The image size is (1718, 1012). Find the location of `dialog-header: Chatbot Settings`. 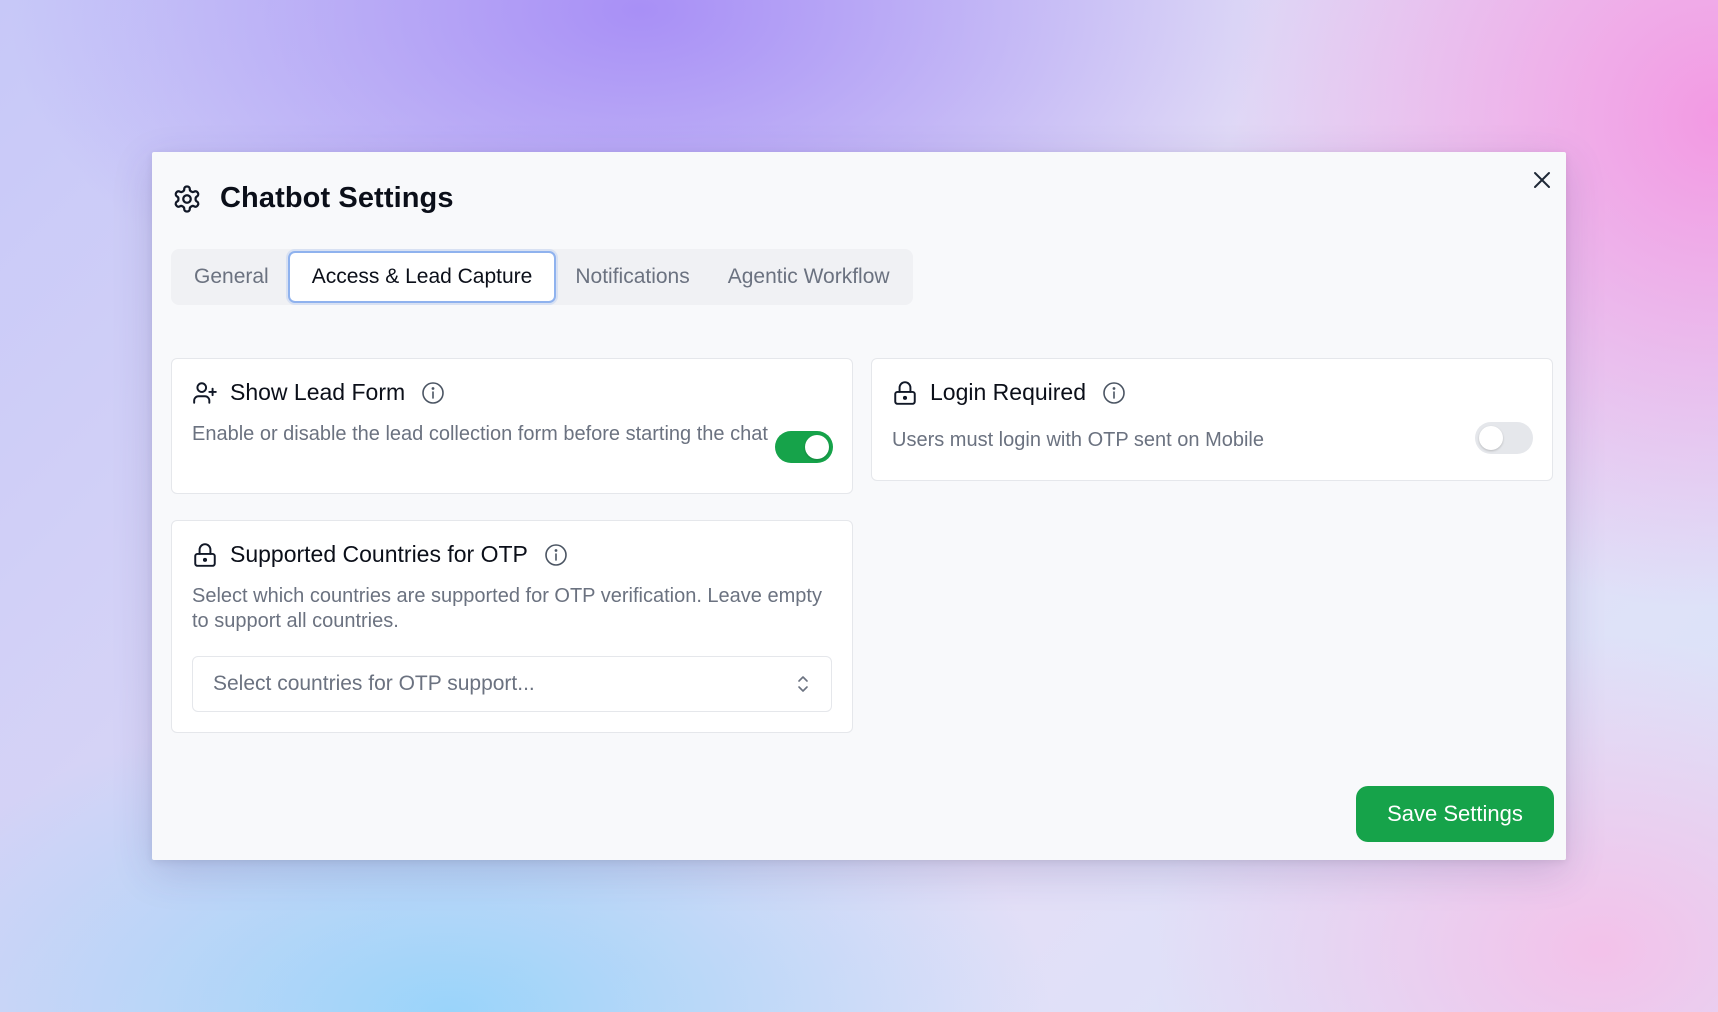

dialog-header: Chatbot Settings is located at coordinates (313, 198).